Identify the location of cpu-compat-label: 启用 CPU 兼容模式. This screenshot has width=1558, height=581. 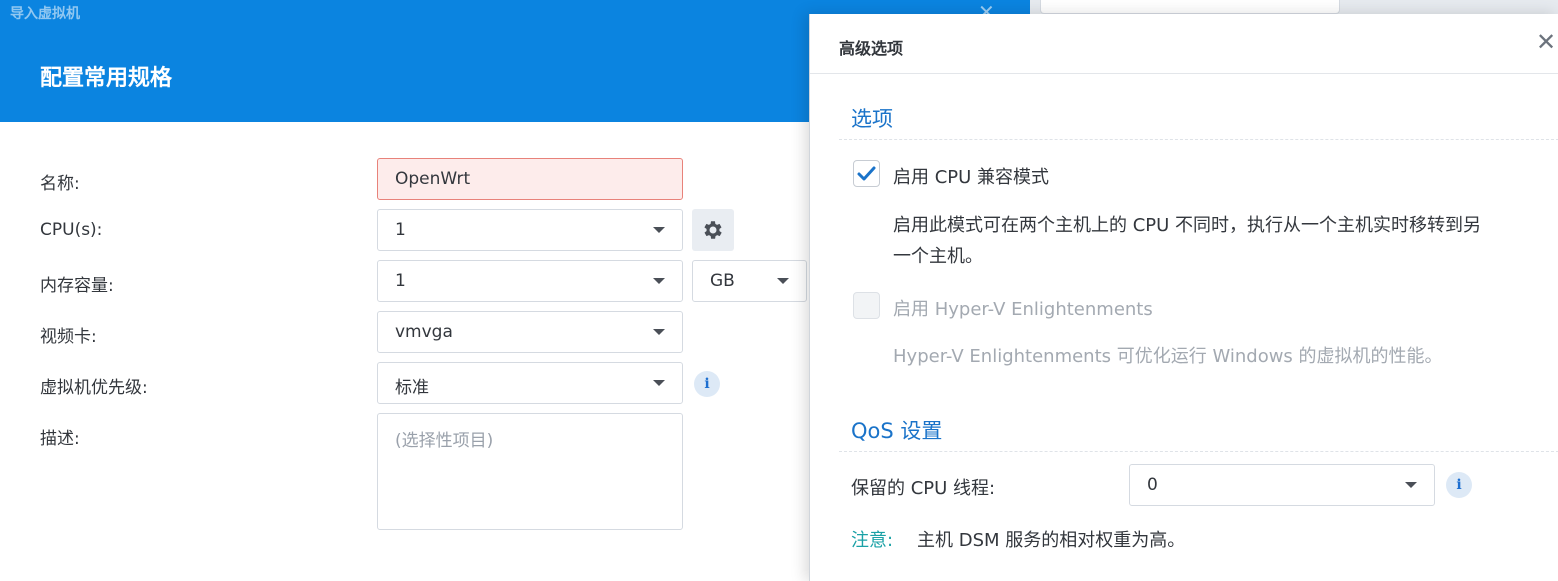
(971, 176).